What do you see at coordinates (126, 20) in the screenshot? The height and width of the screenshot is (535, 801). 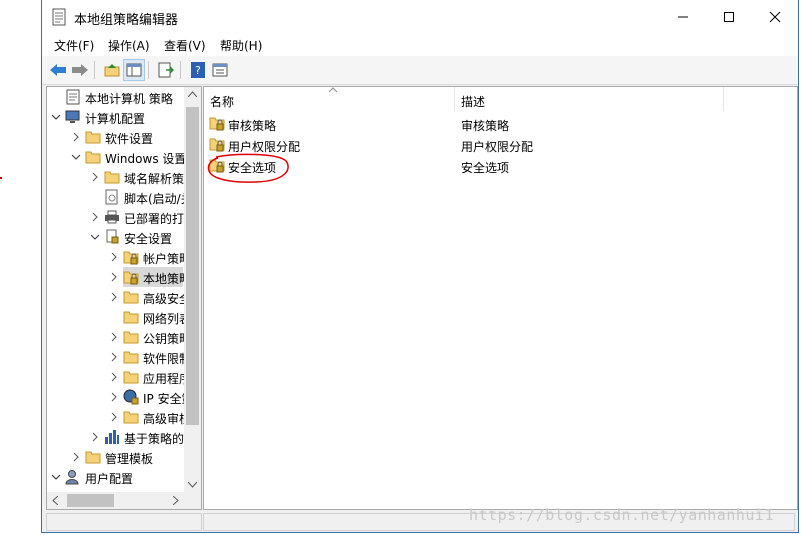 I see `window-title: 本地组策略编辑器` at bounding box center [126, 20].